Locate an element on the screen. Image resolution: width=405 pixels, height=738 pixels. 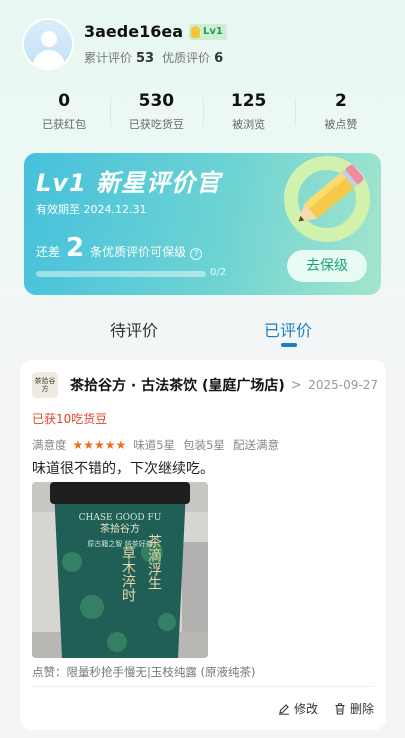
counter-views: 125 被浏览 is located at coordinates (248, 111).